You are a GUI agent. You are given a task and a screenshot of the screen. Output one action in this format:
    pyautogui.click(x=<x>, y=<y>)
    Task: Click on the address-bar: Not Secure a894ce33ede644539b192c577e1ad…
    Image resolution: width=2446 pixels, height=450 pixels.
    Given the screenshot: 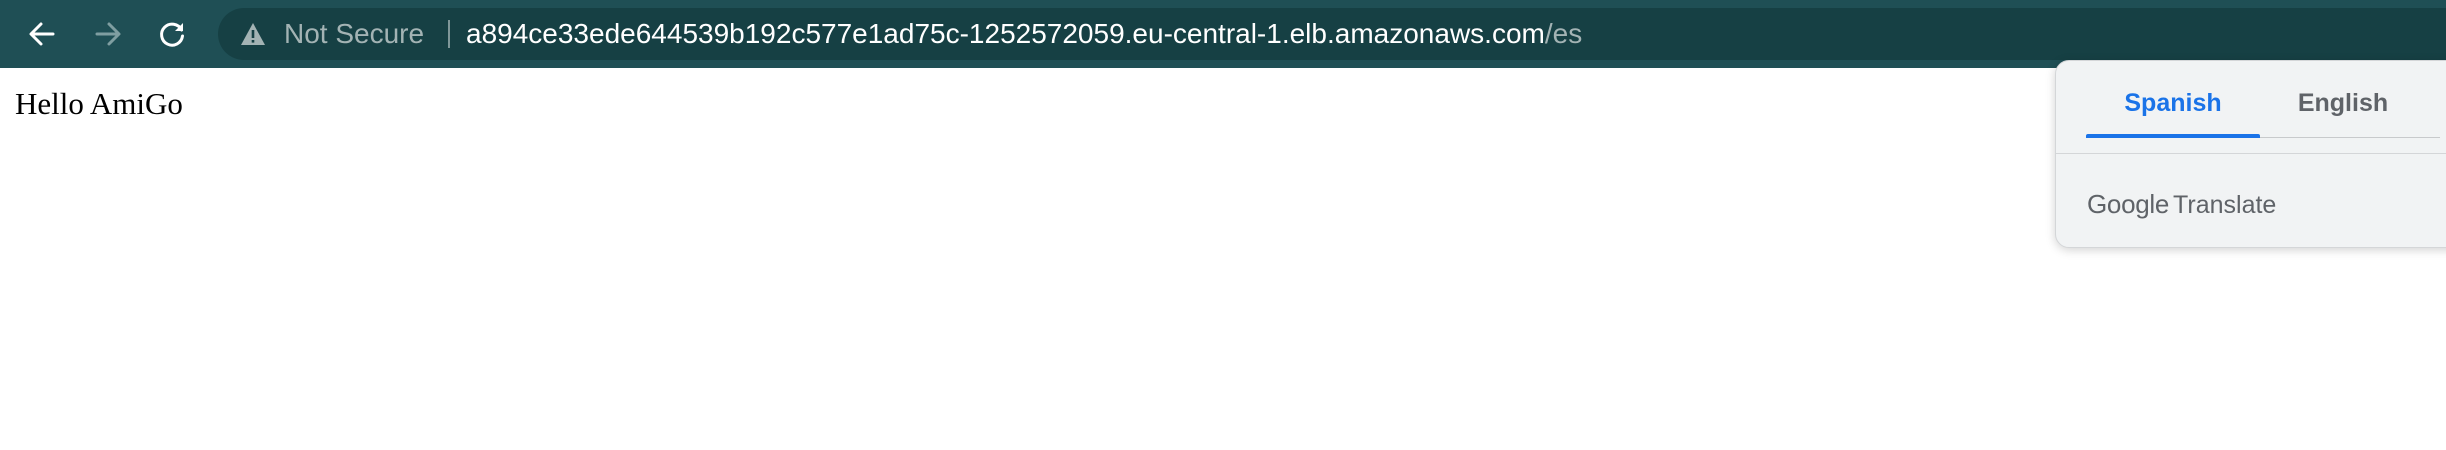 What is the action you would take?
    pyautogui.click(x=1332, y=34)
    